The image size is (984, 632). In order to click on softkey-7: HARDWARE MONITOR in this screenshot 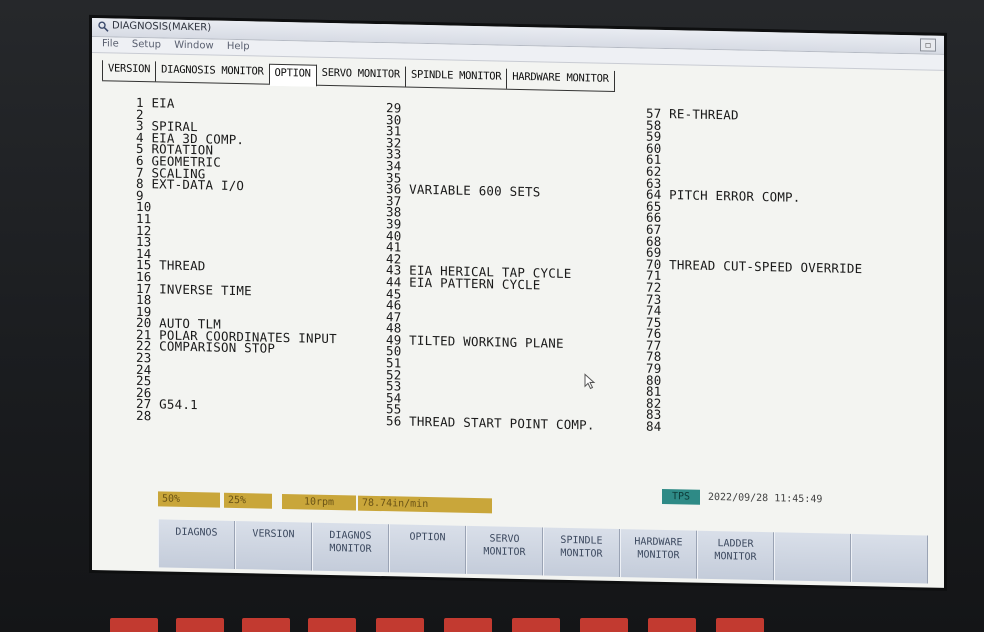, I will do `click(658, 554)`.